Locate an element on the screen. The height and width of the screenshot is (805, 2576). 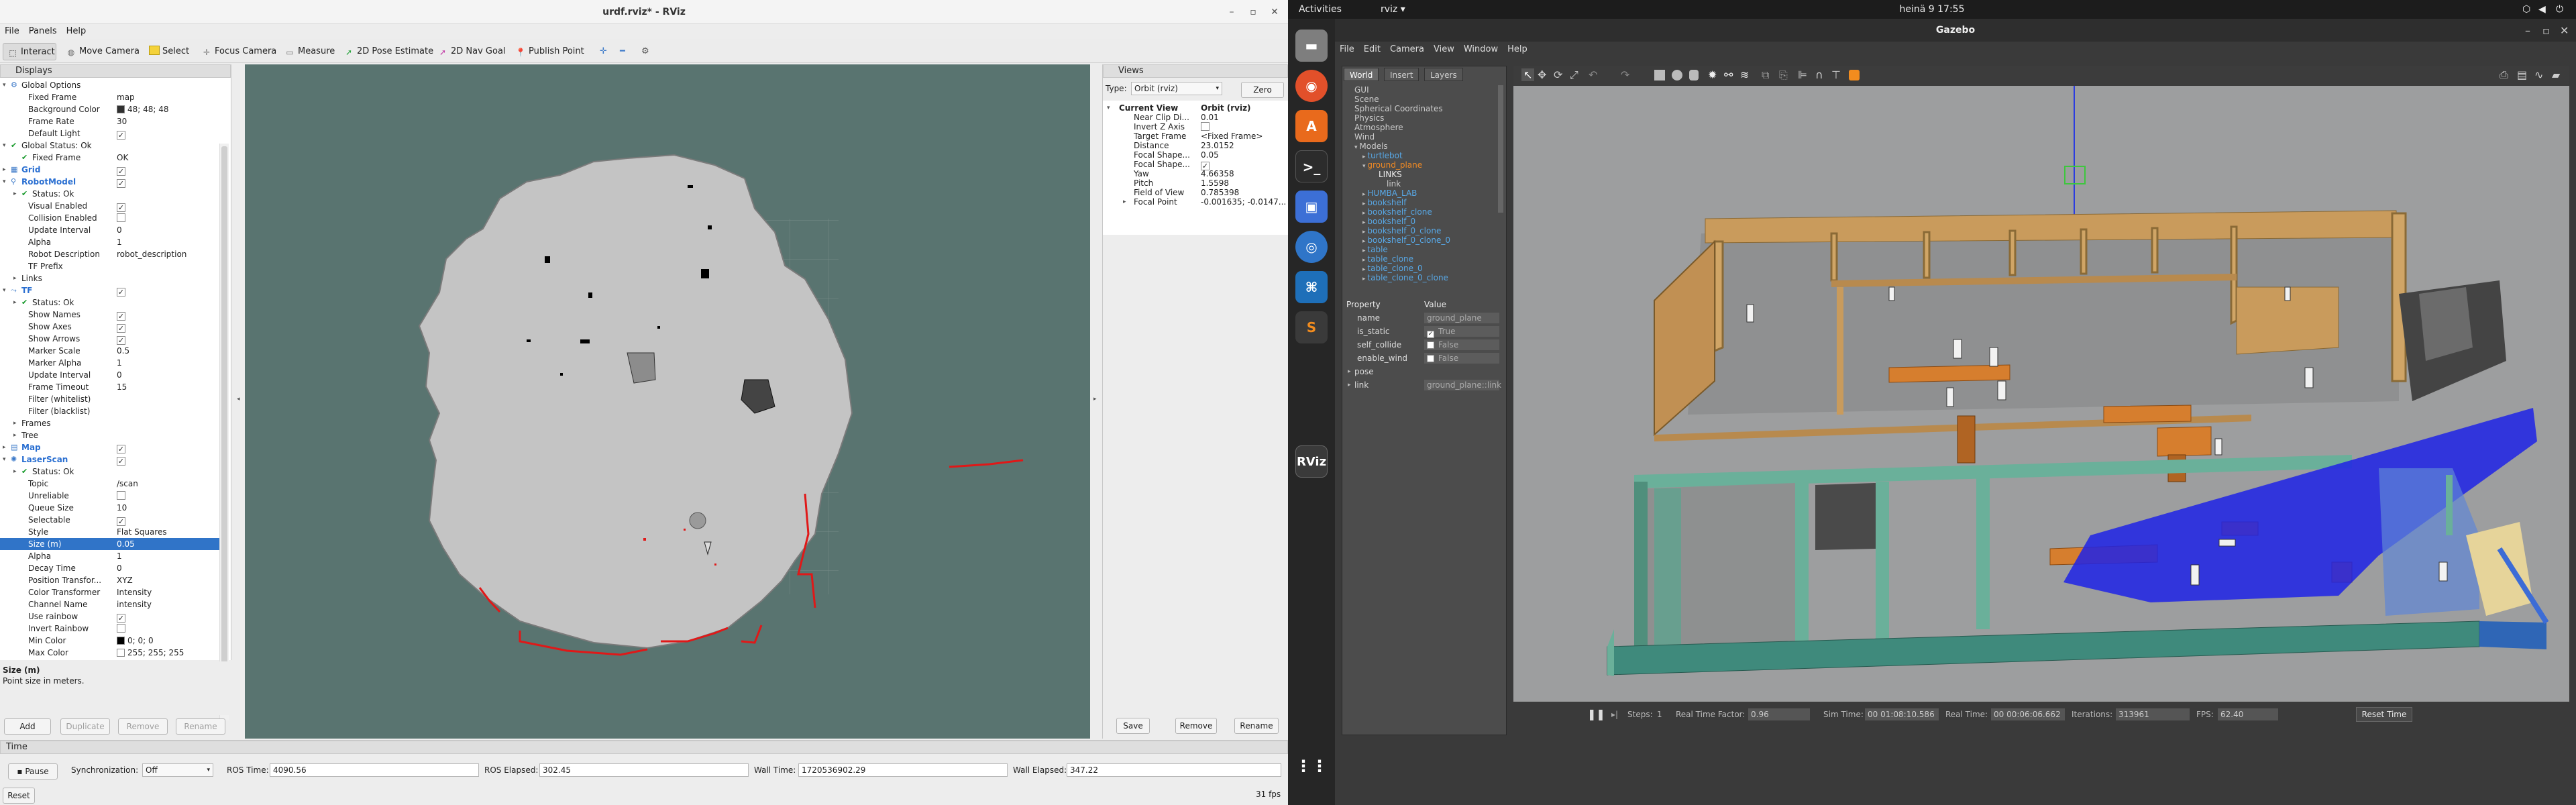
display-row-value: OK is located at coordinates (122, 158).